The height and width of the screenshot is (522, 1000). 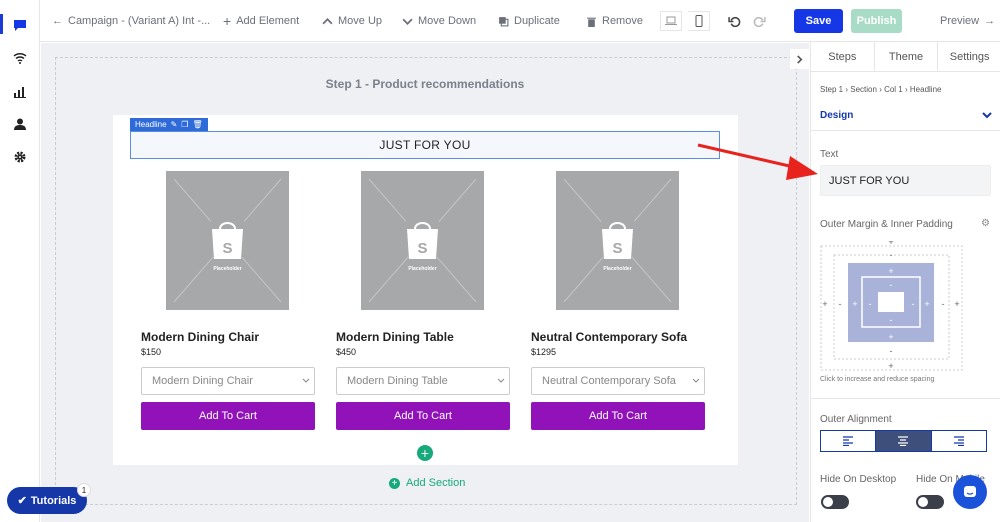 I want to click on arrow-left-icon: ←, so click(x=57, y=21).